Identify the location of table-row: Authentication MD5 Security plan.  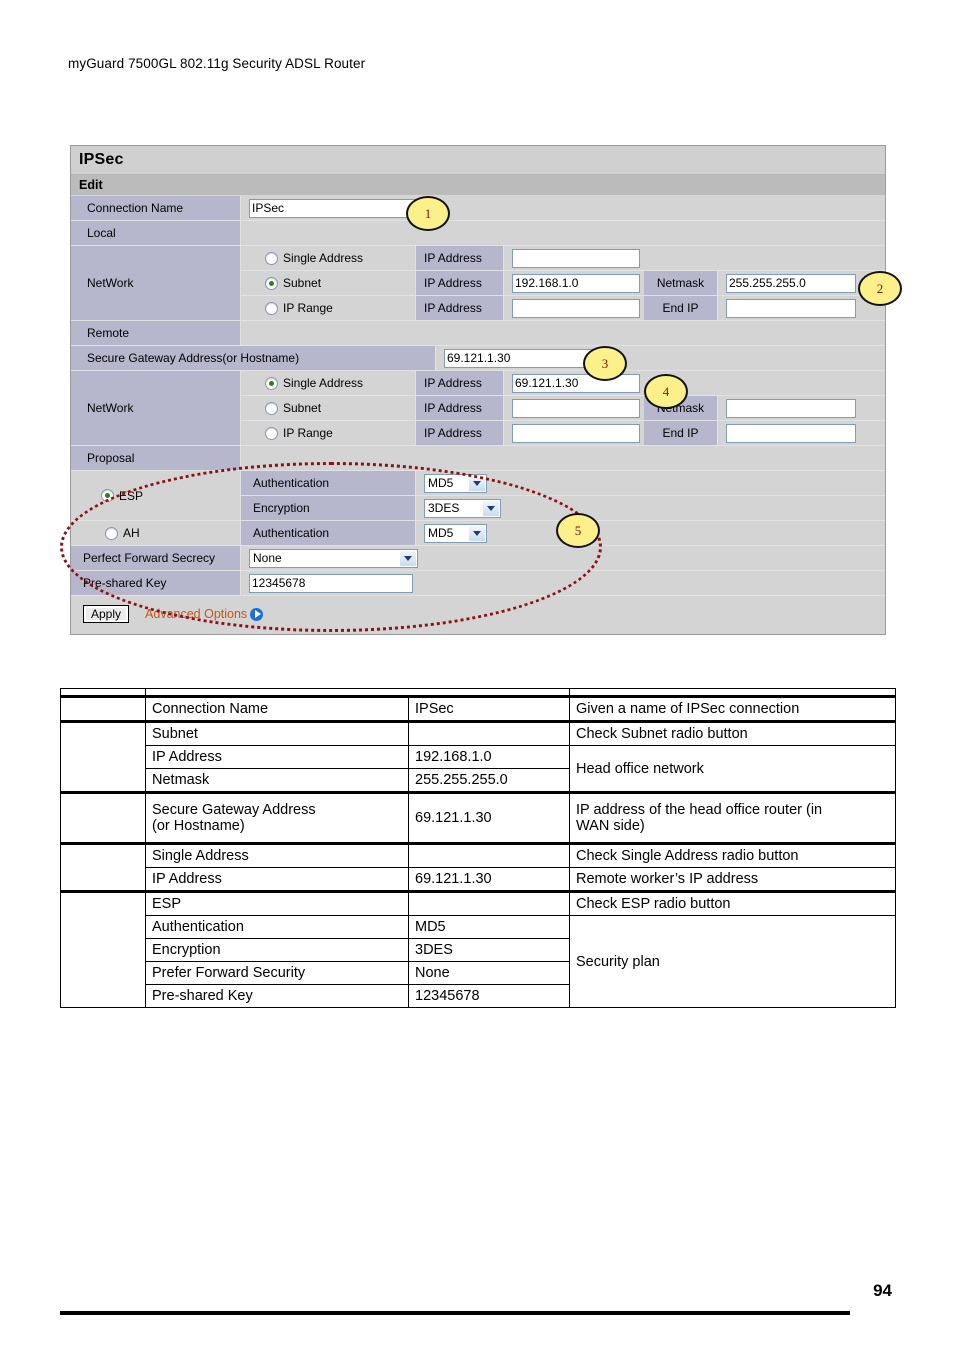
(478, 961).